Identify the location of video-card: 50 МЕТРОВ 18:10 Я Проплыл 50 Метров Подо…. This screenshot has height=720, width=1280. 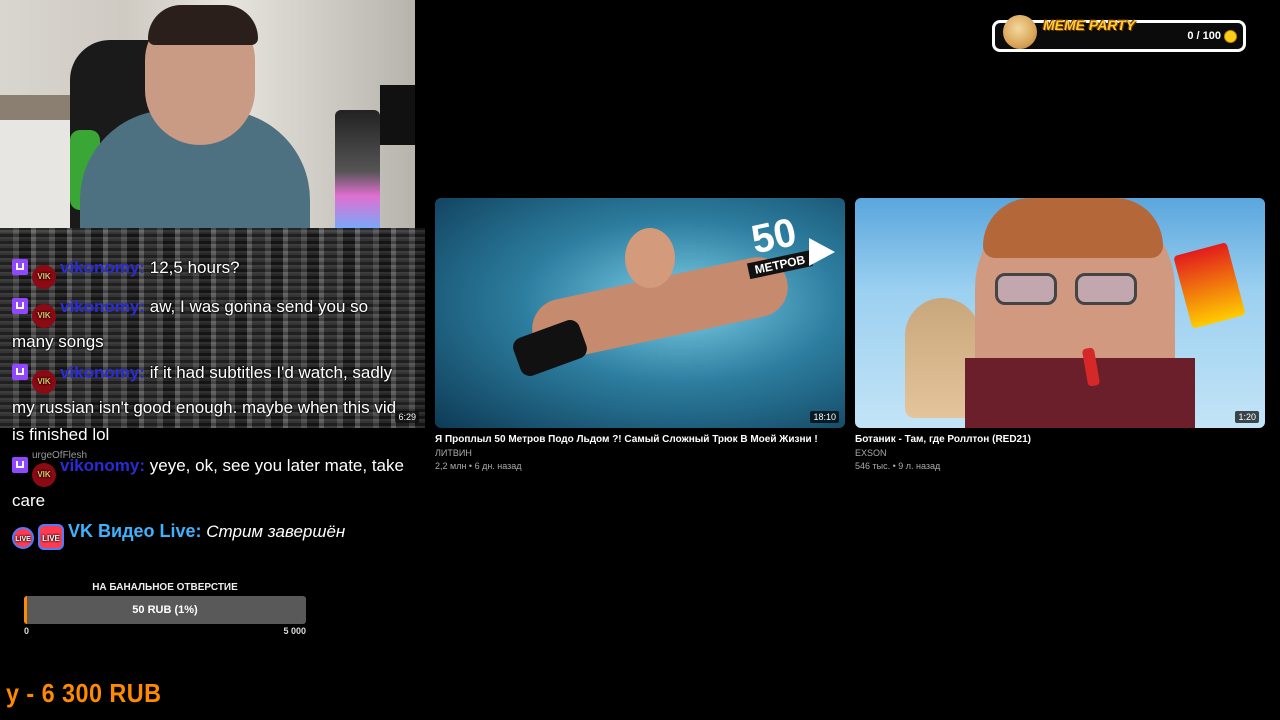
(640, 334).